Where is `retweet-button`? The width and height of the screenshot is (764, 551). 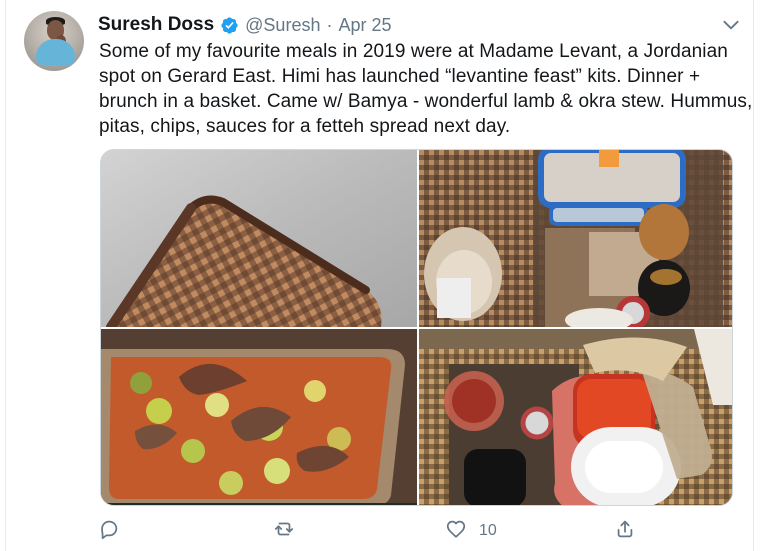
retweet-button is located at coordinates (284, 531).